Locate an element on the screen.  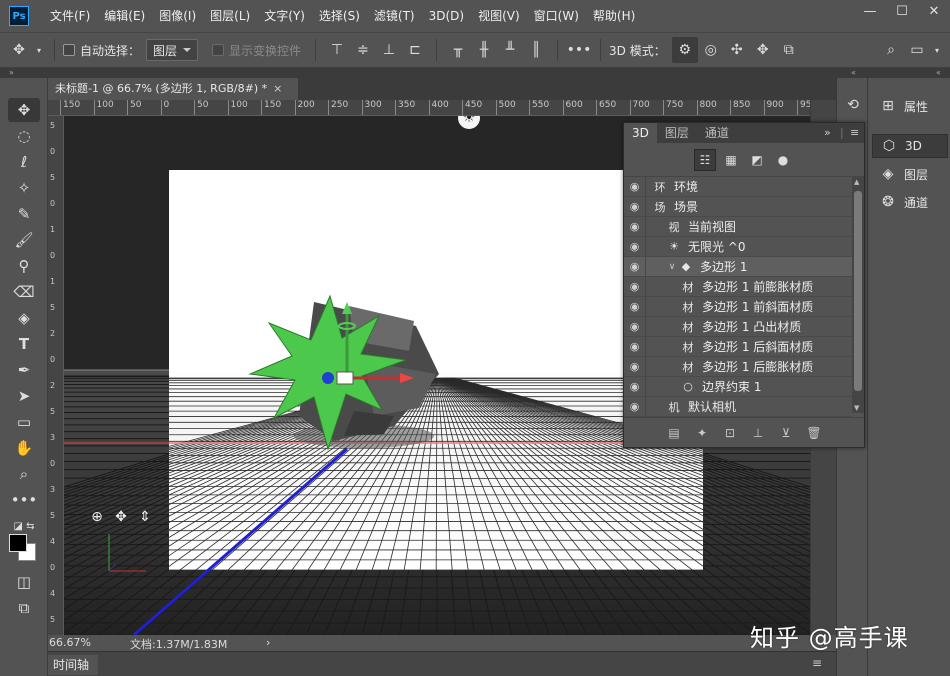
tab-layers: 图层 is located at coordinates (677, 133).